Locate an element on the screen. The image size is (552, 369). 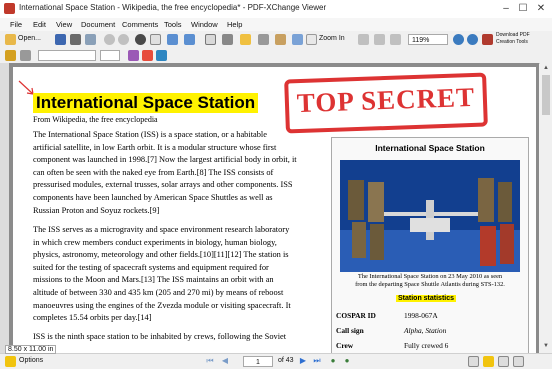
infobox-row-label: Call sign is located at coordinates (350, 330).